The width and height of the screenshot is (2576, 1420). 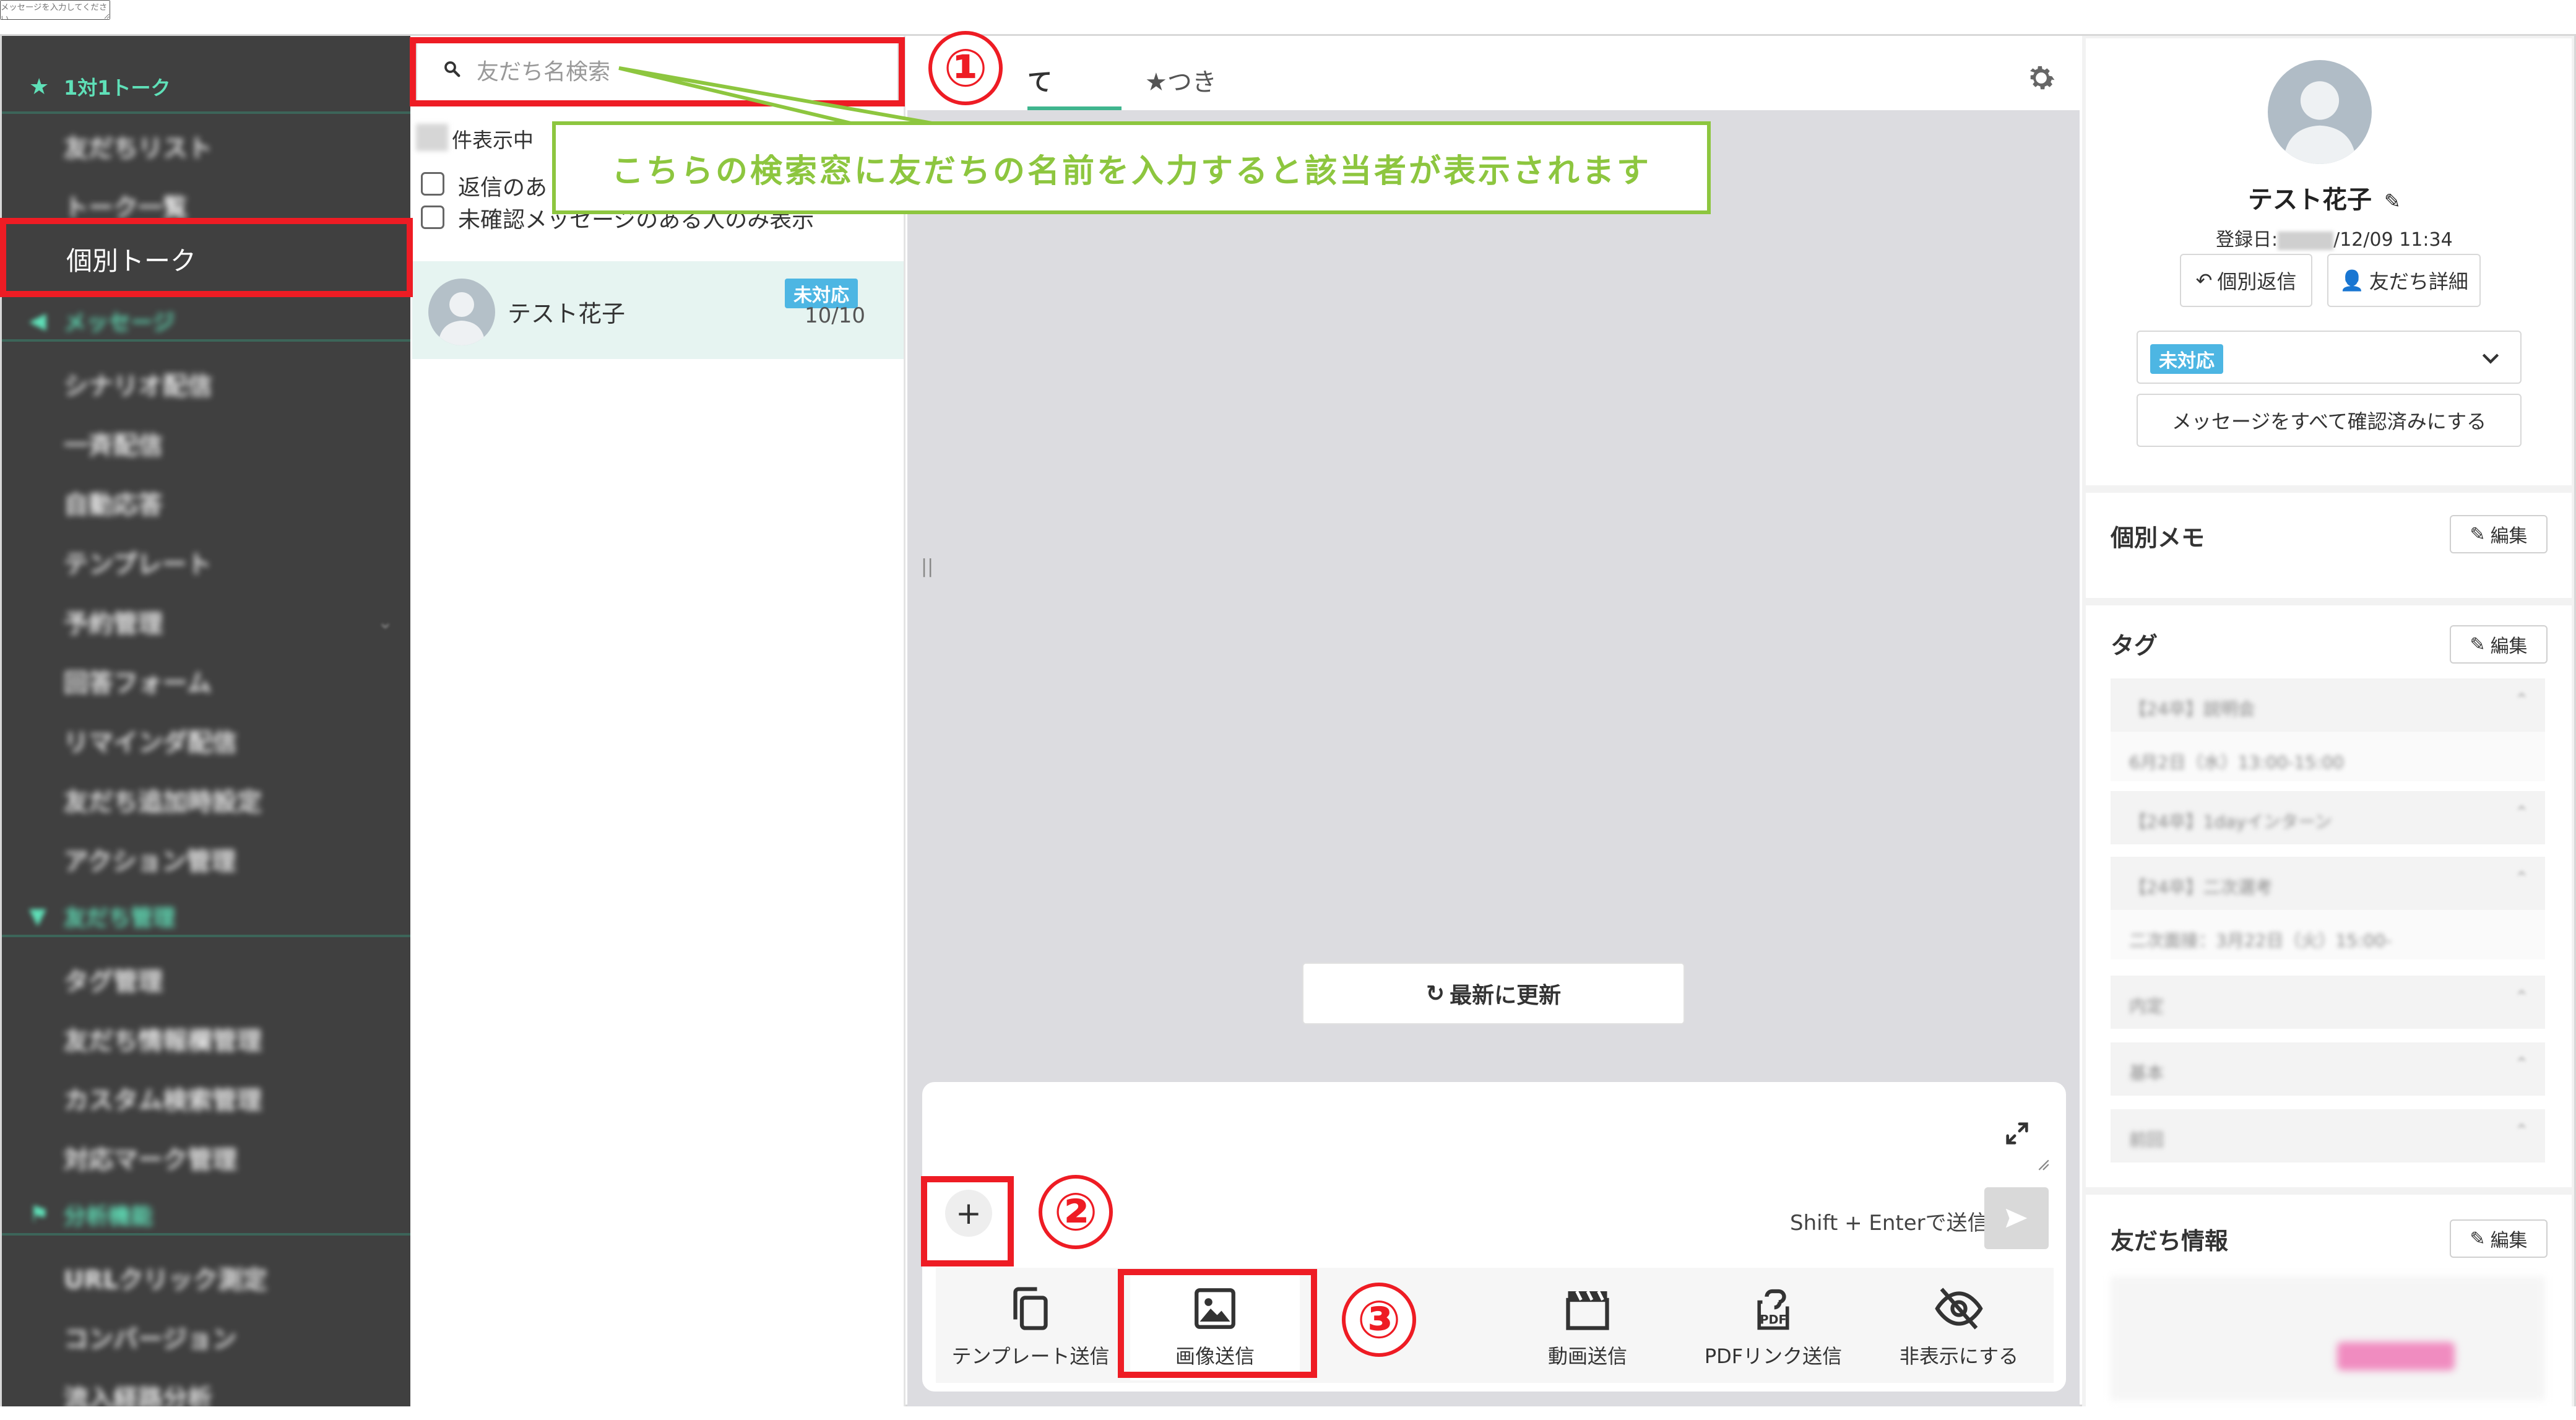 What do you see at coordinates (138, 564) in the screenshot?
I see `sidebar-item-label: テンプレート` at bounding box center [138, 564].